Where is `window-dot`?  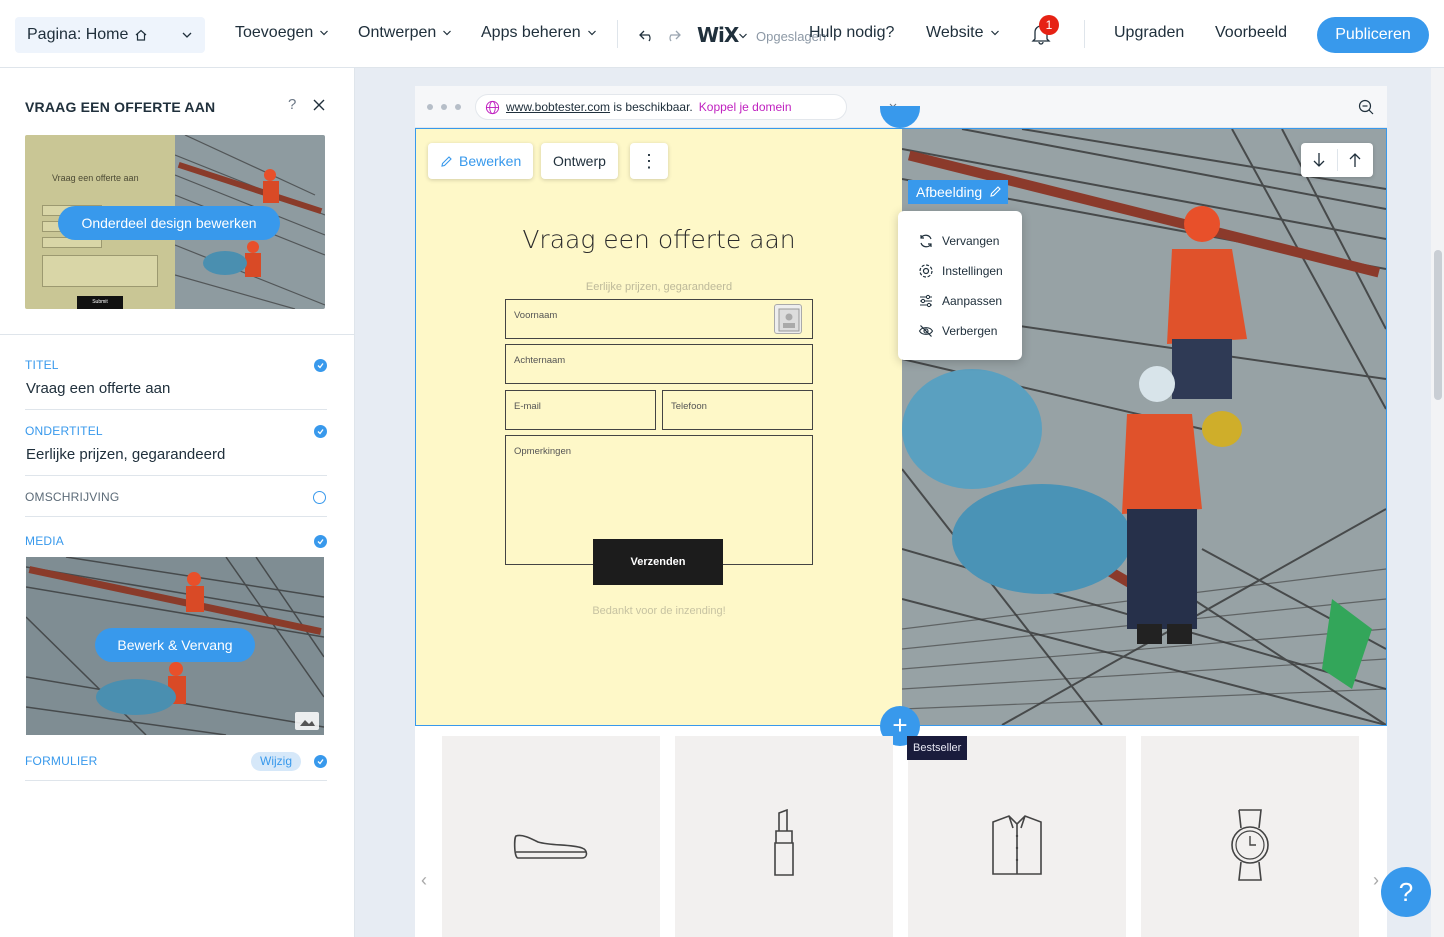 window-dot is located at coordinates (444, 107).